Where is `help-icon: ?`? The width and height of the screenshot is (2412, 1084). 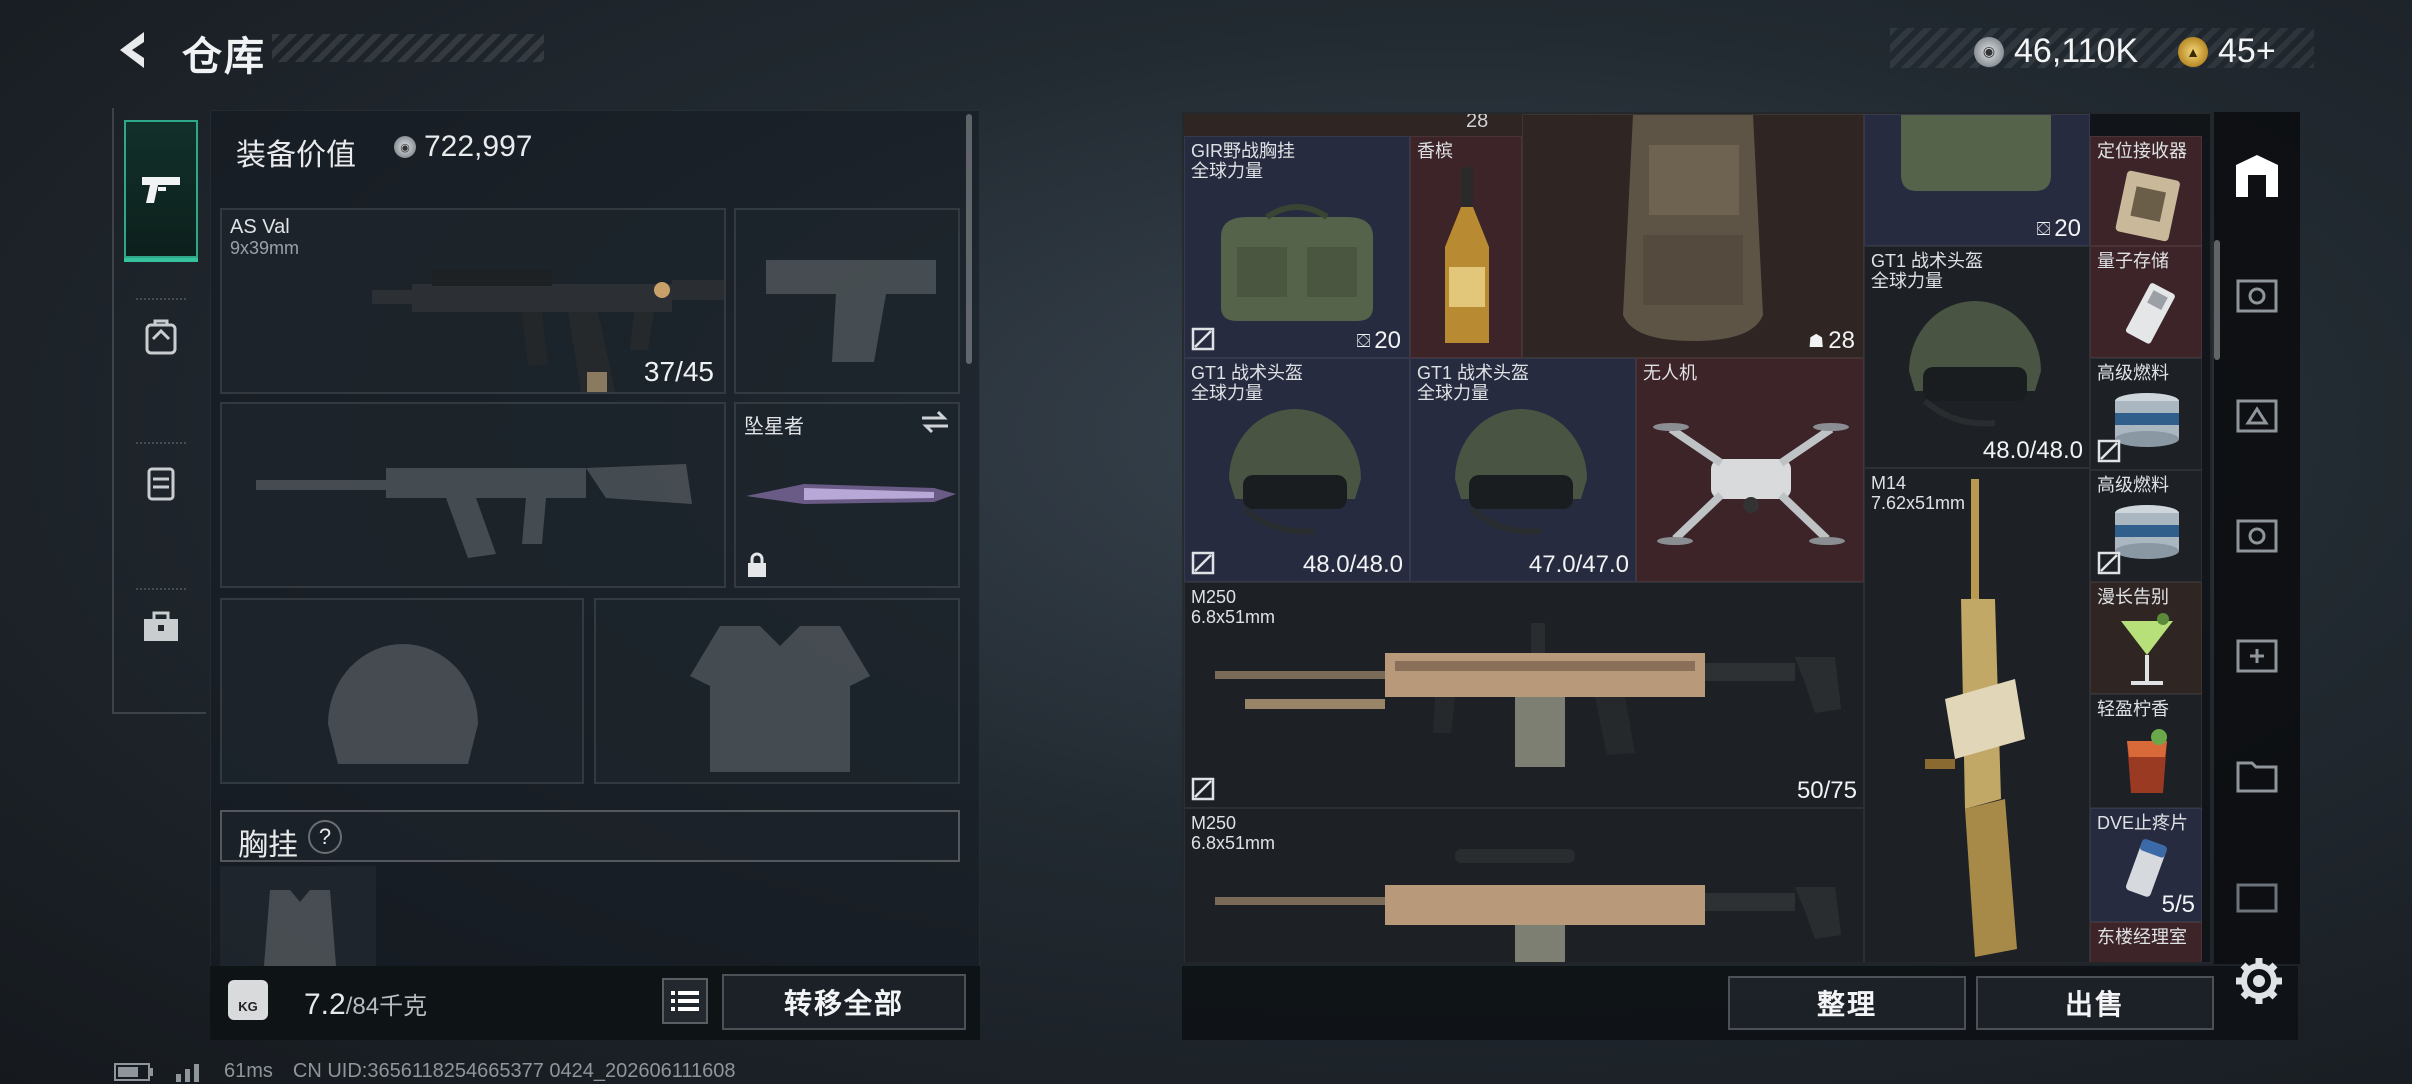 help-icon: ? is located at coordinates (325, 837).